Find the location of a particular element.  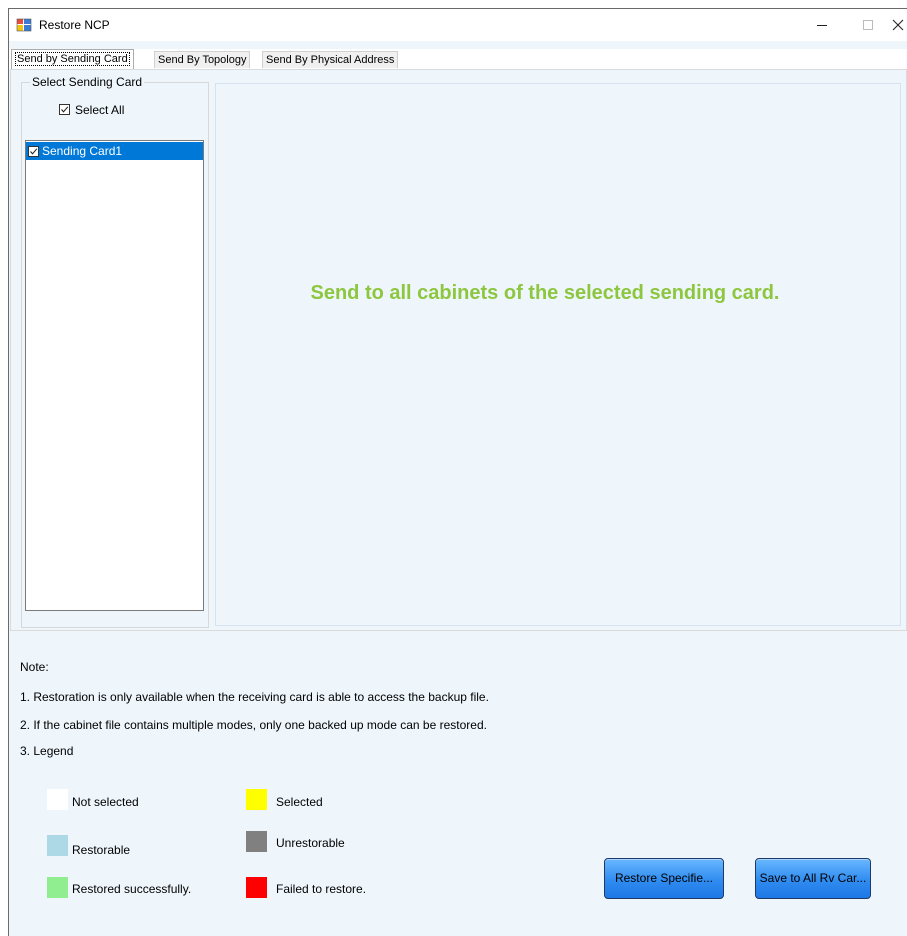

tab-label: Send By Physical Address is located at coordinates (330, 60).